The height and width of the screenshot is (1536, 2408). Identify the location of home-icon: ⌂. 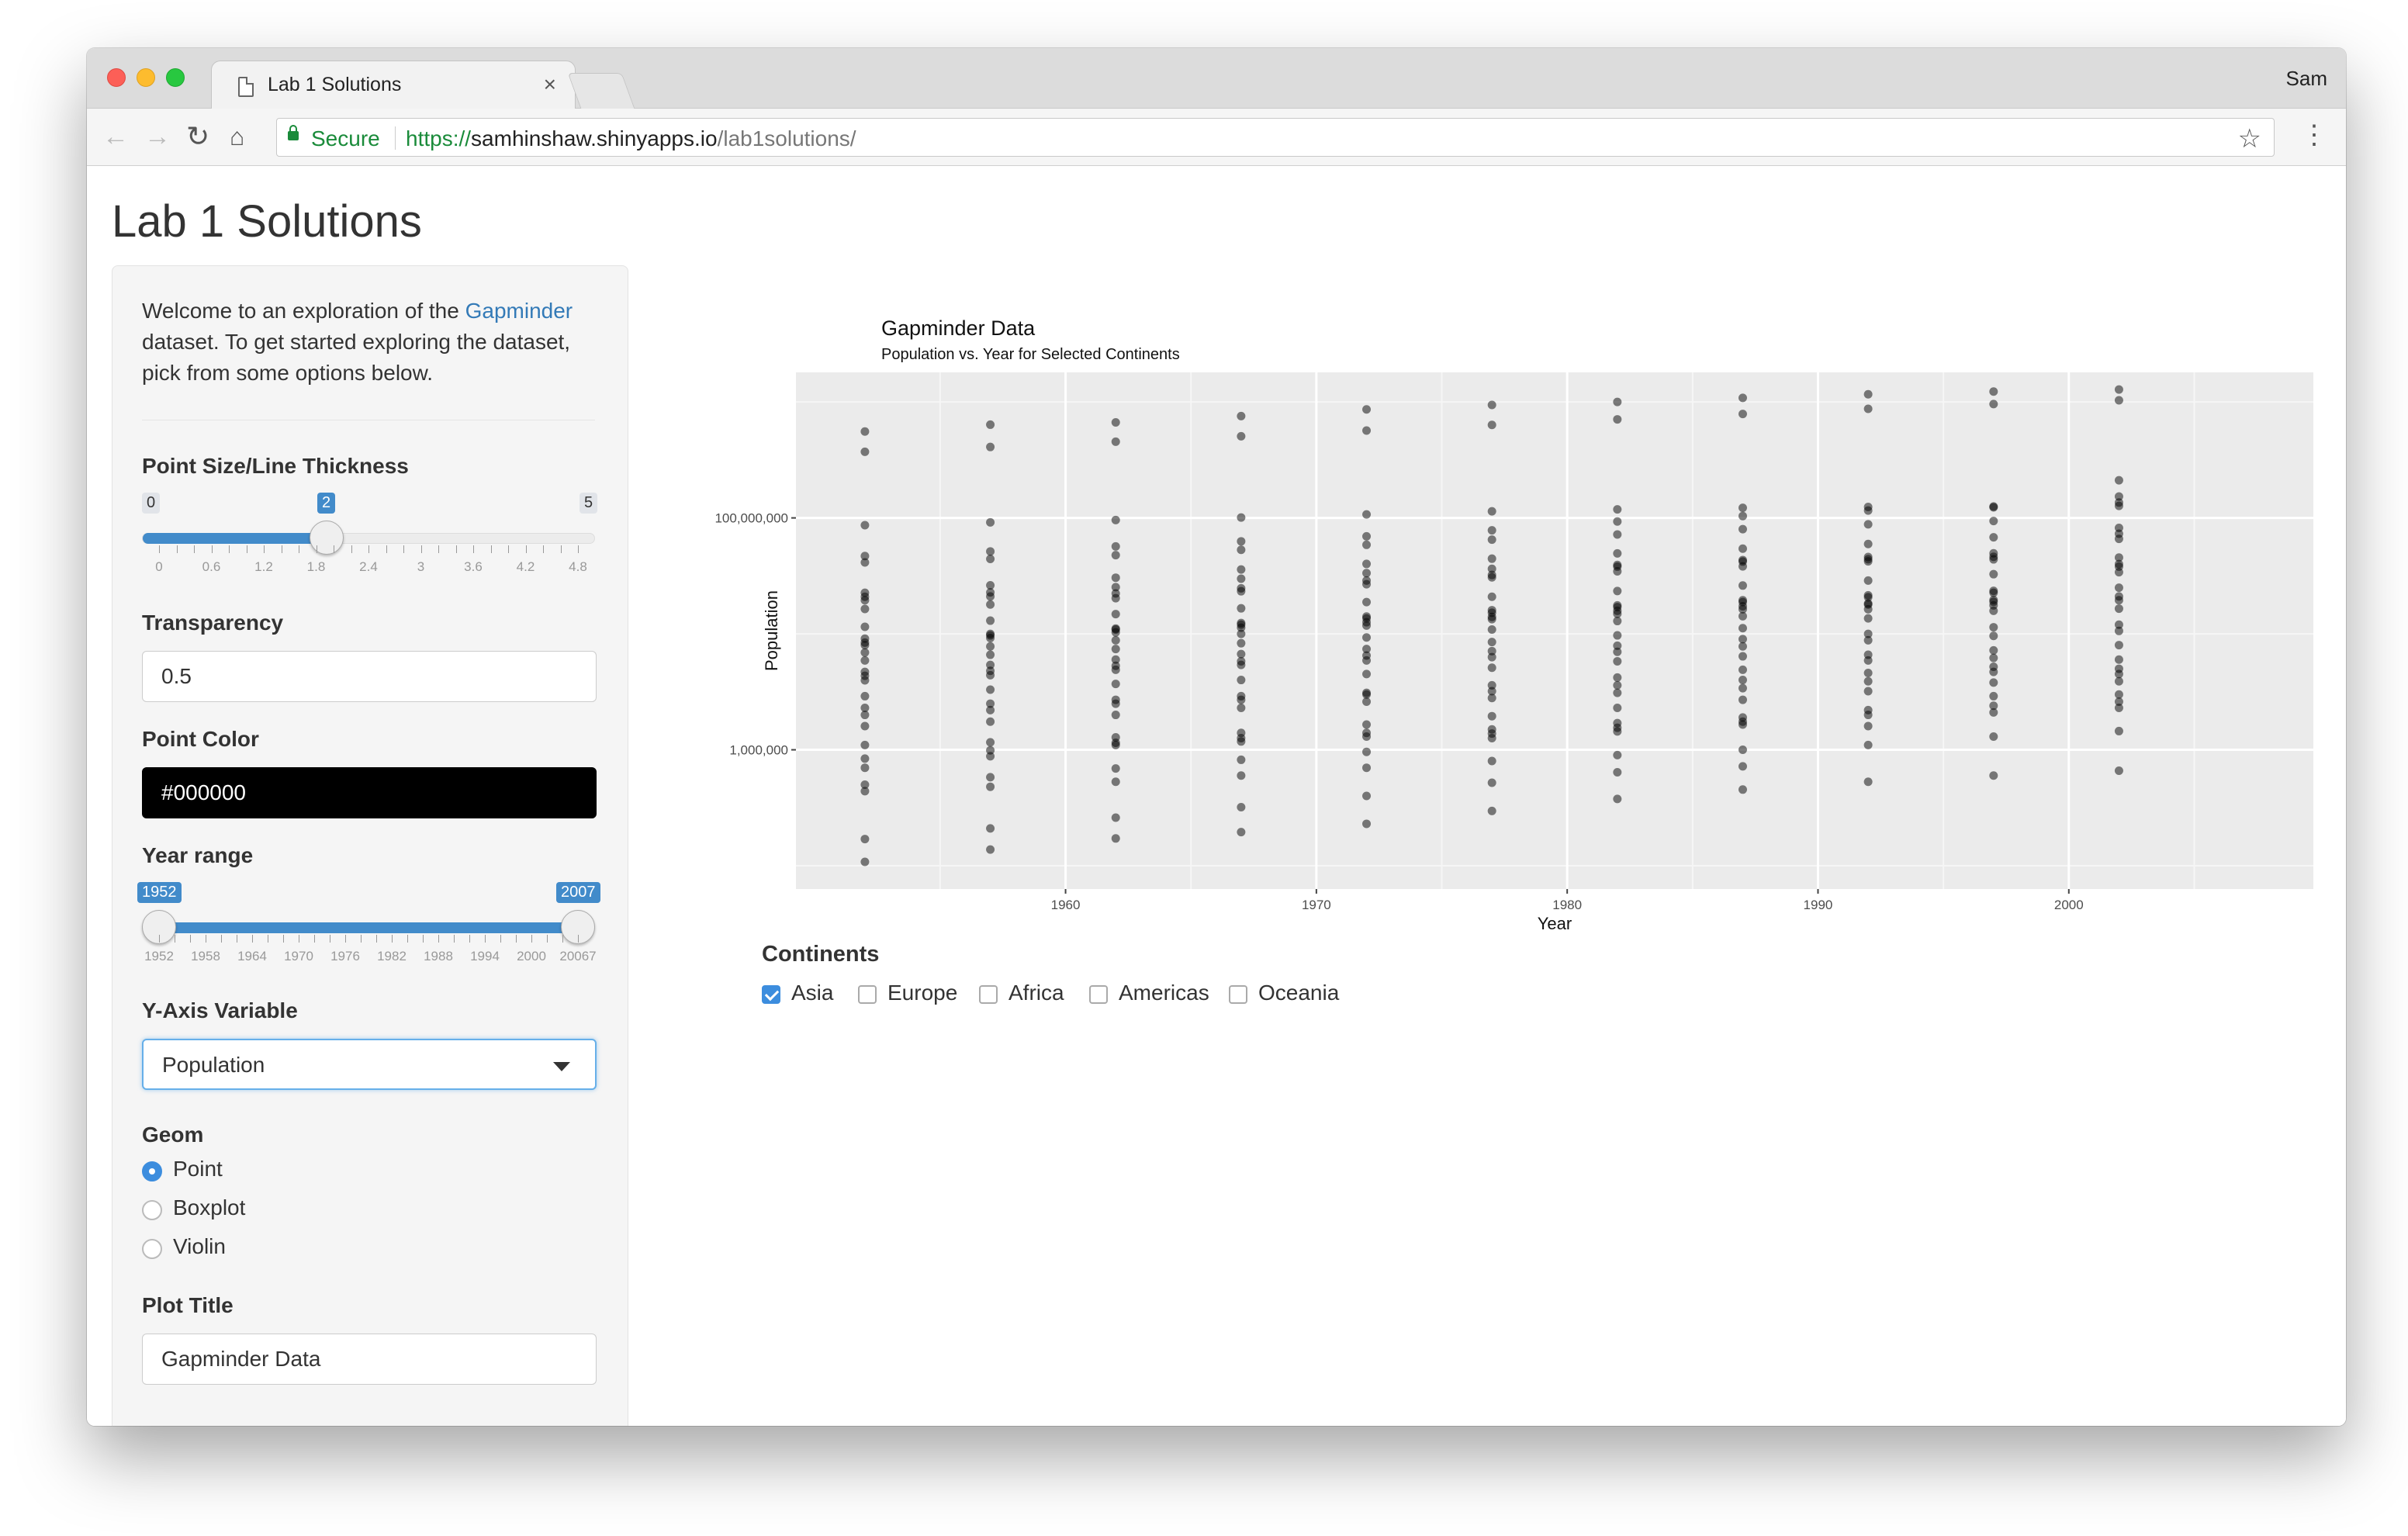
(237, 136).